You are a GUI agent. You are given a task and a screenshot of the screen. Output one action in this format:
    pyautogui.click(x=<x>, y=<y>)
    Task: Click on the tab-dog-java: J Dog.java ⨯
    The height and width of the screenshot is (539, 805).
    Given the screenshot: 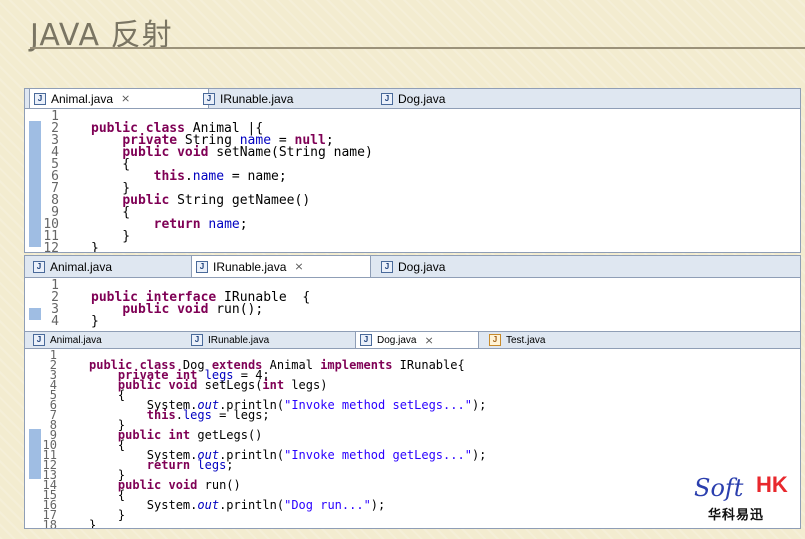 What is the action you would take?
    pyautogui.click(x=417, y=340)
    